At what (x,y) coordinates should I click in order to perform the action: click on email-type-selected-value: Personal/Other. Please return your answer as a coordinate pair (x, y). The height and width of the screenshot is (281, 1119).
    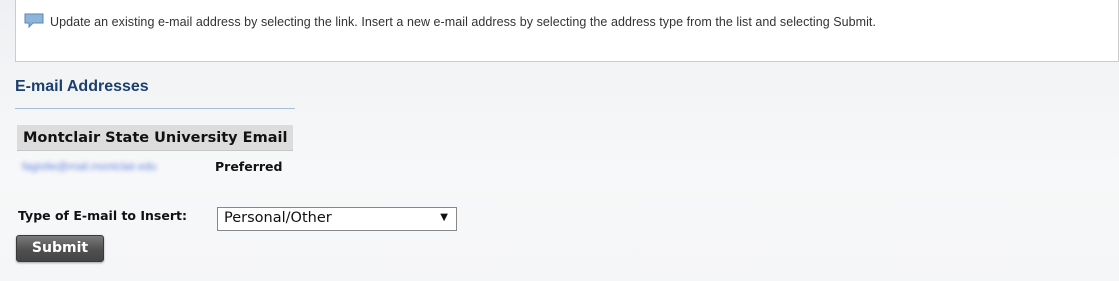
    Looking at the image, I should click on (278, 218).